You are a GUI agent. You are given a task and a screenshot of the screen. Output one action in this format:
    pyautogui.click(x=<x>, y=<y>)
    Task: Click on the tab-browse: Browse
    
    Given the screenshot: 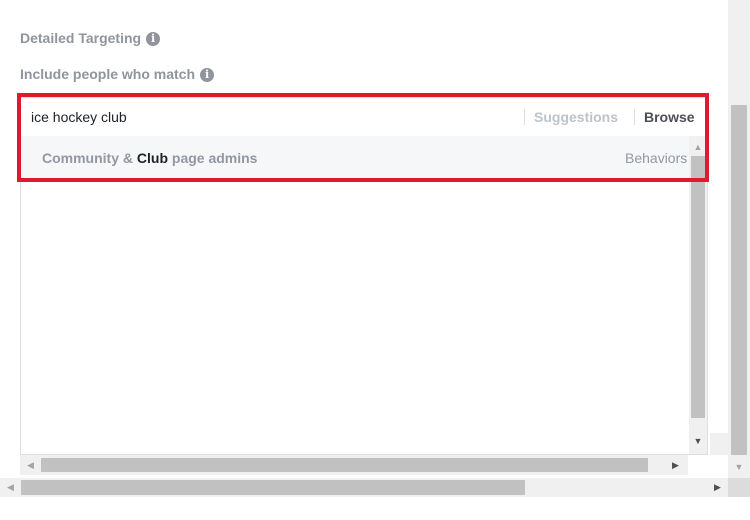 What is the action you would take?
    pyautogui.click(x=669, y=117)
    